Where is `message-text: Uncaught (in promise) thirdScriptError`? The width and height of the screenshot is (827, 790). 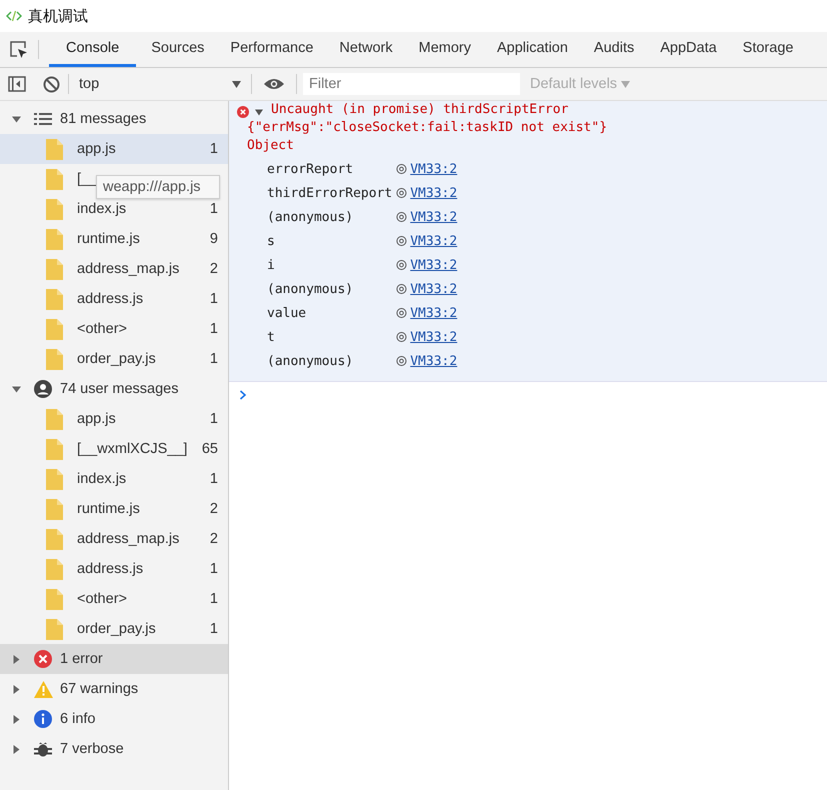 message-text: Uncaught (in promise) thirdScriptError is located at coordinates (419, 109).